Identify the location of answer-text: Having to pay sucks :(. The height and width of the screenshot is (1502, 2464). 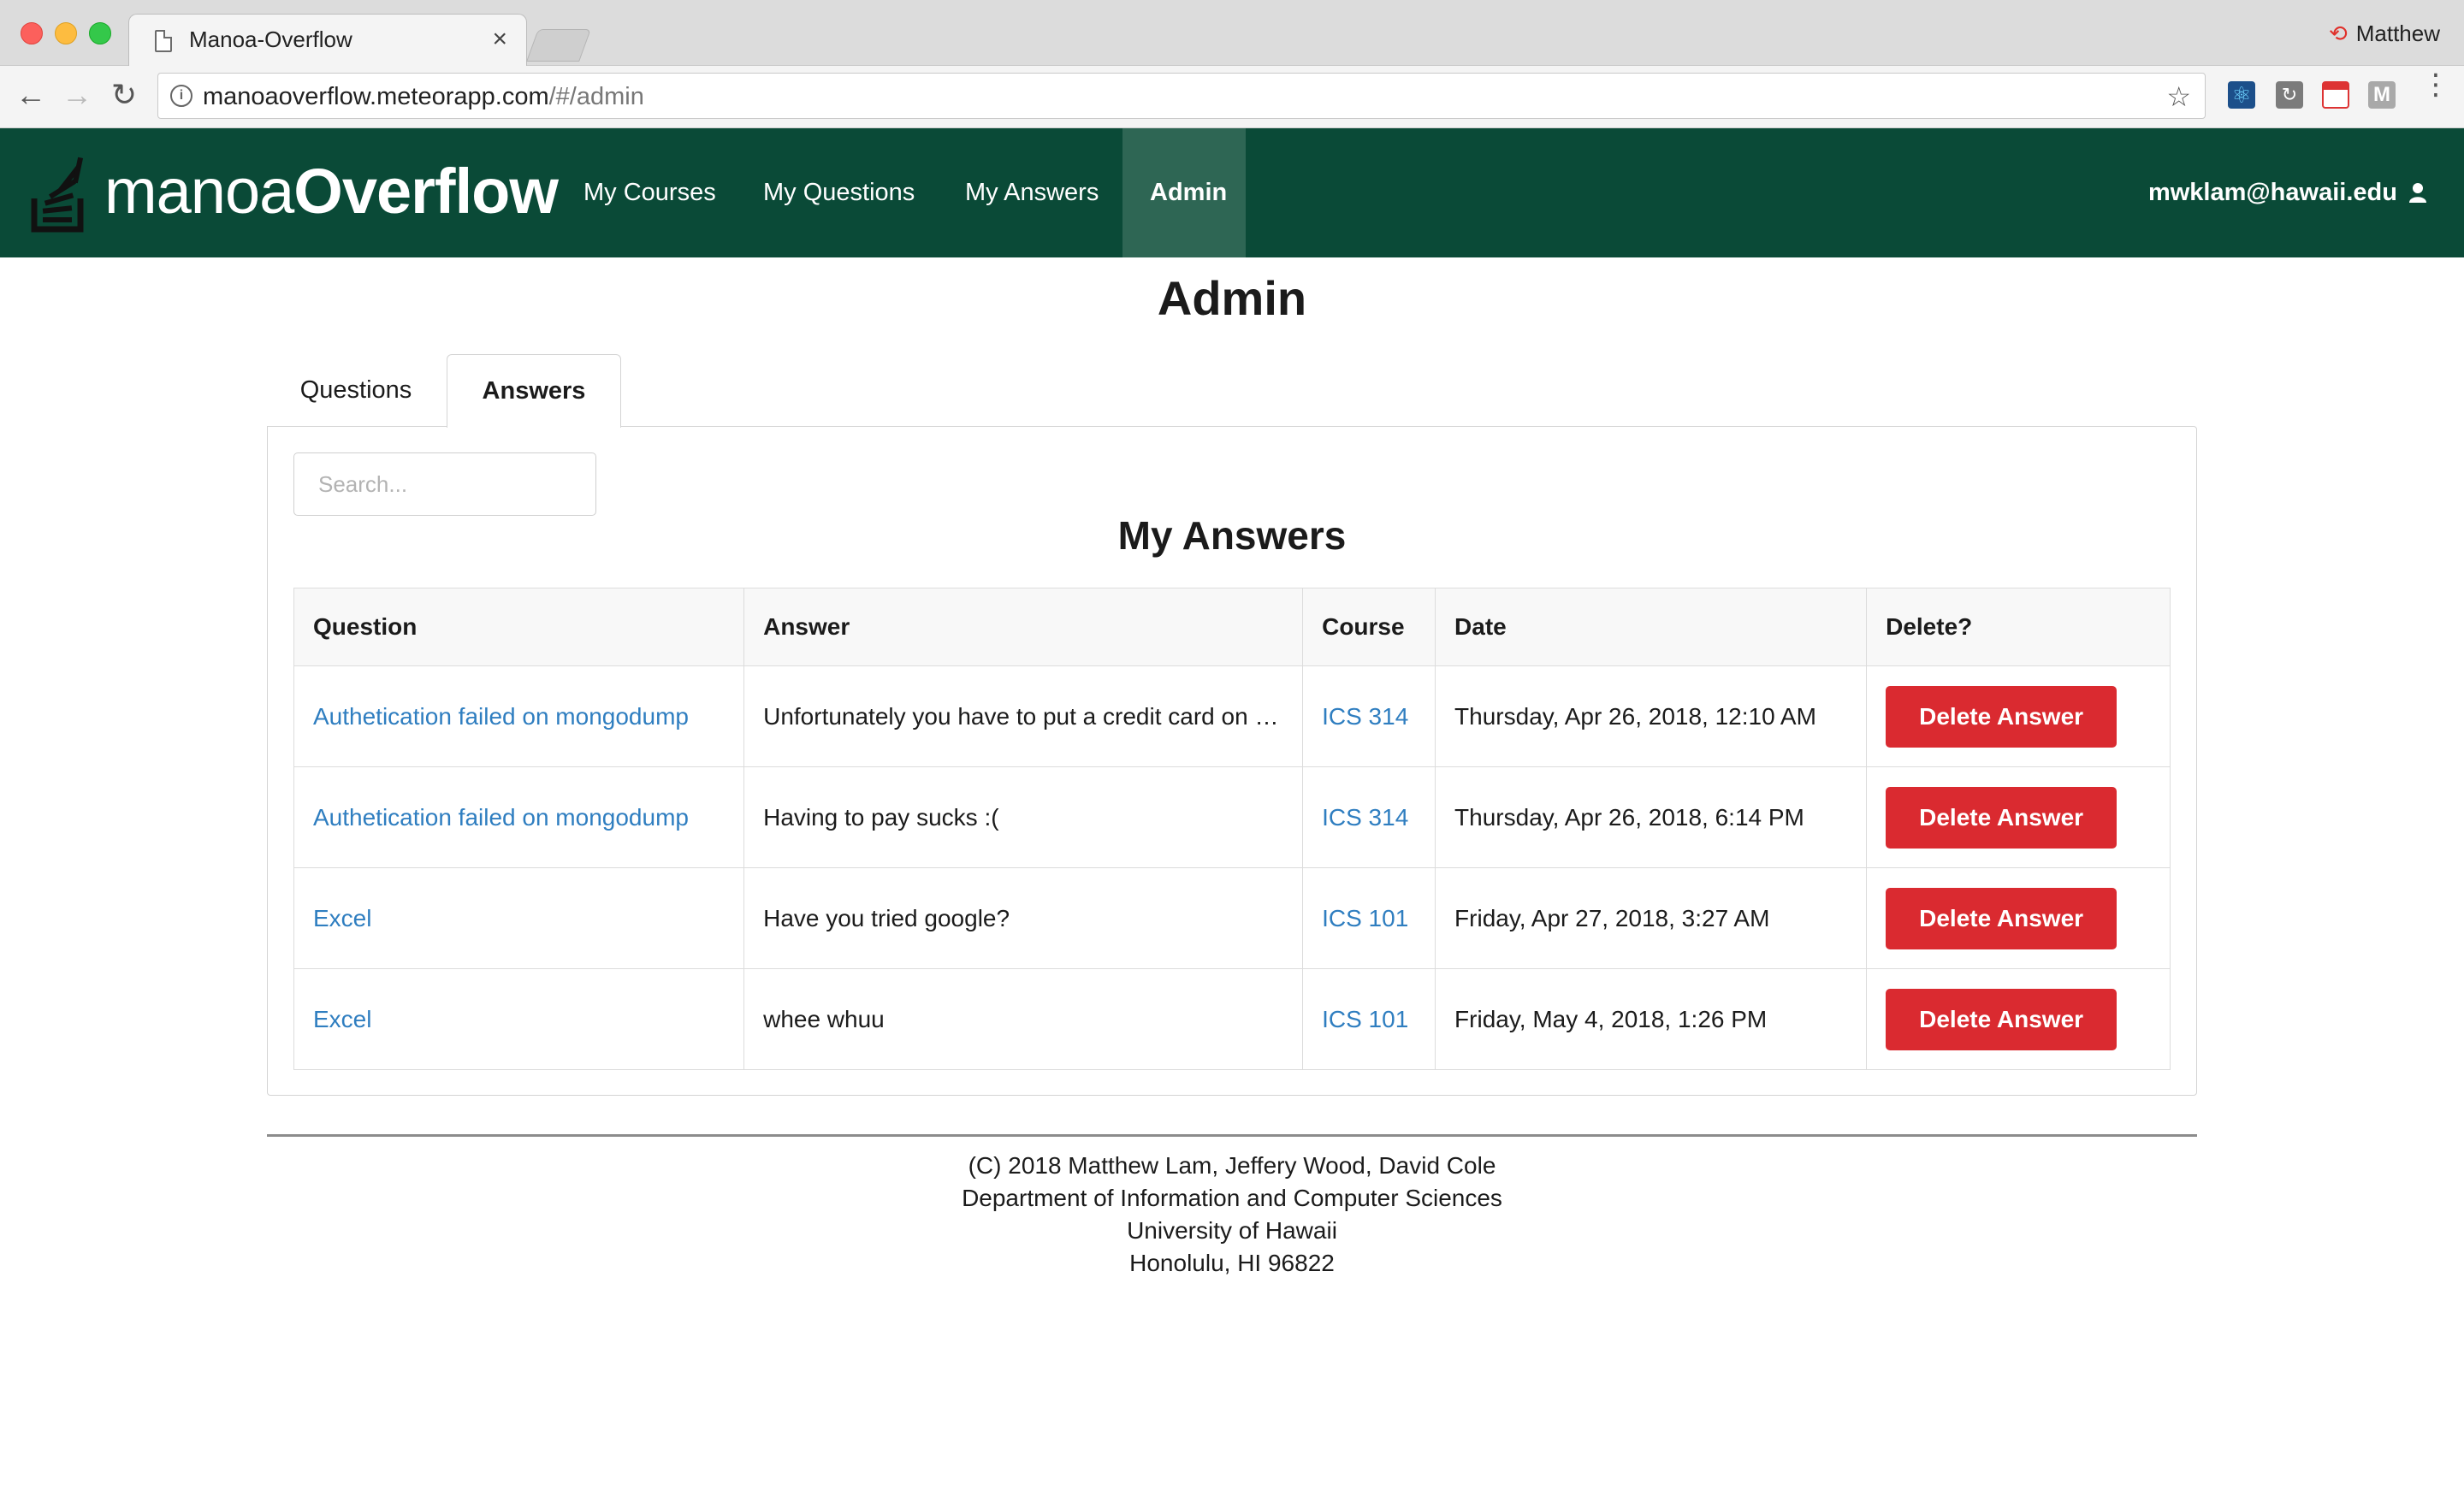
(881, 817).